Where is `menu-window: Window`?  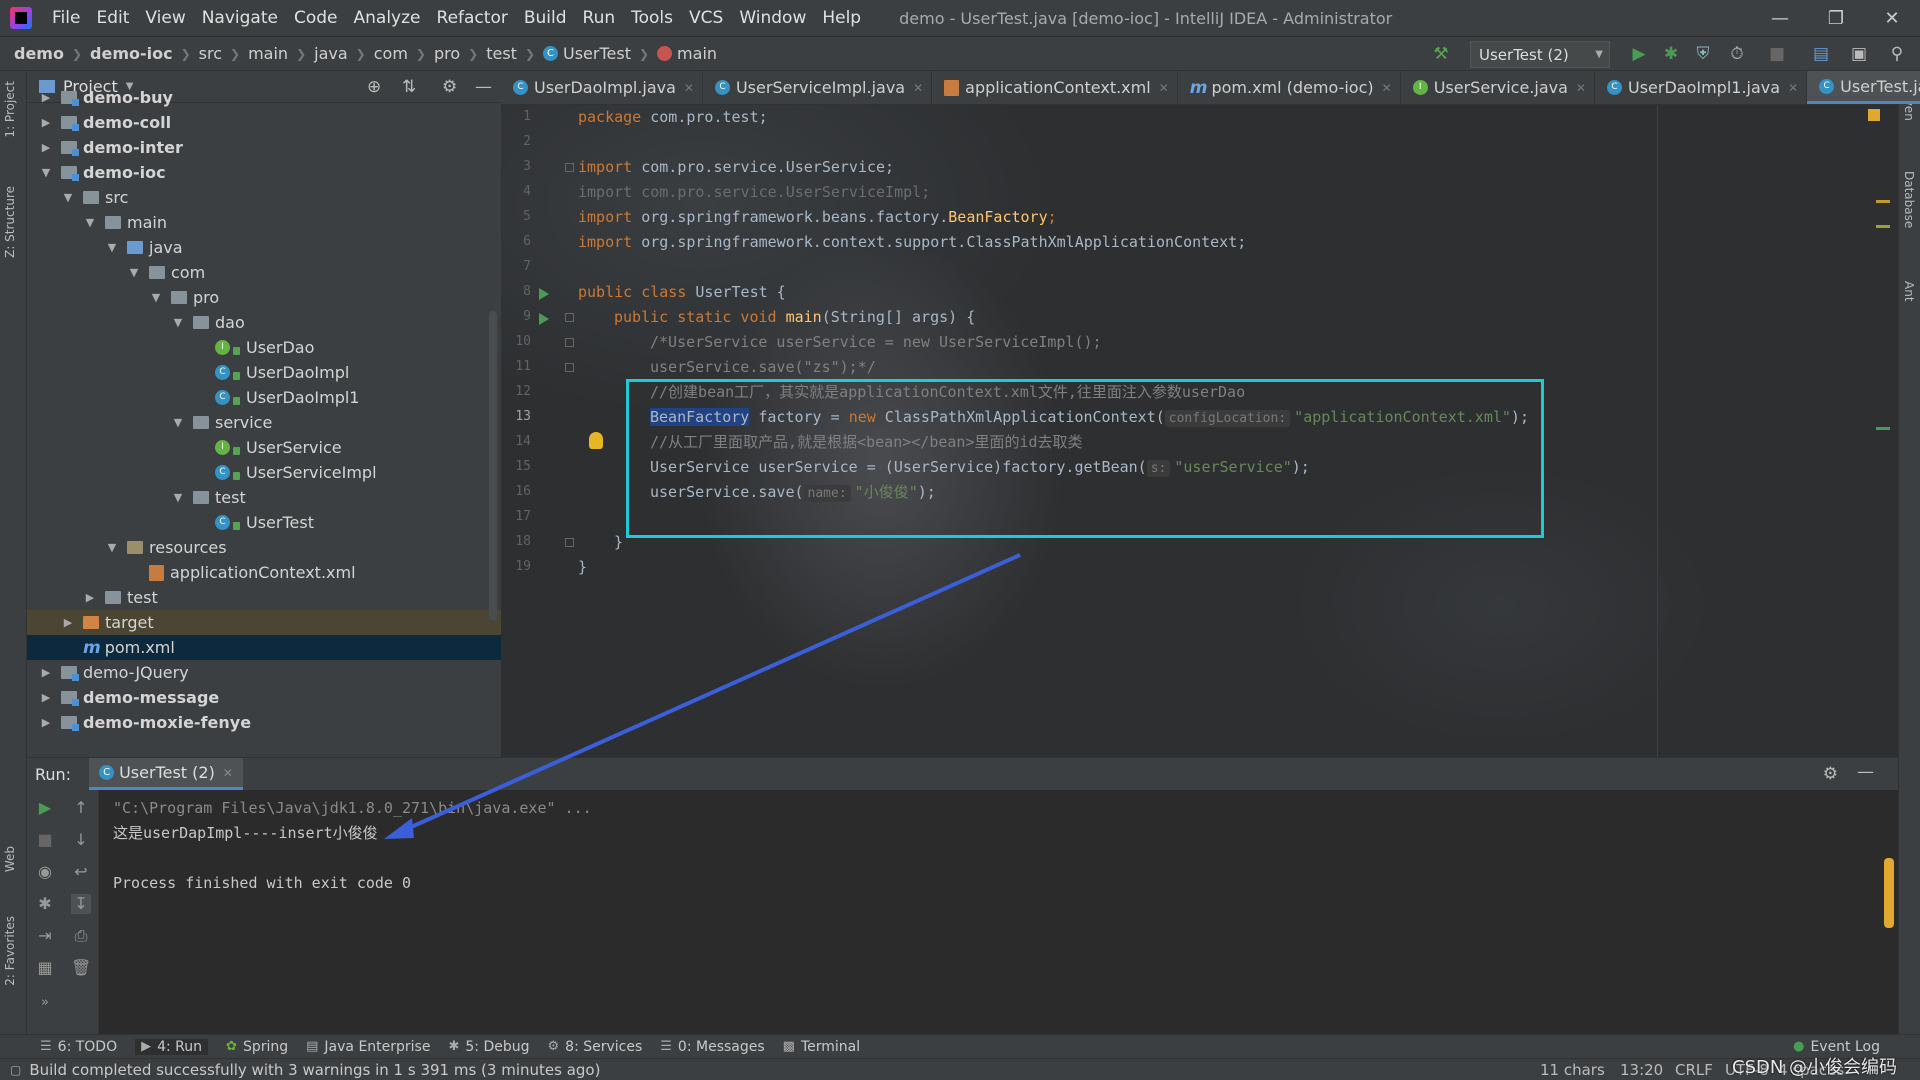
menu-window: Window is located at coordinates (772, 18).